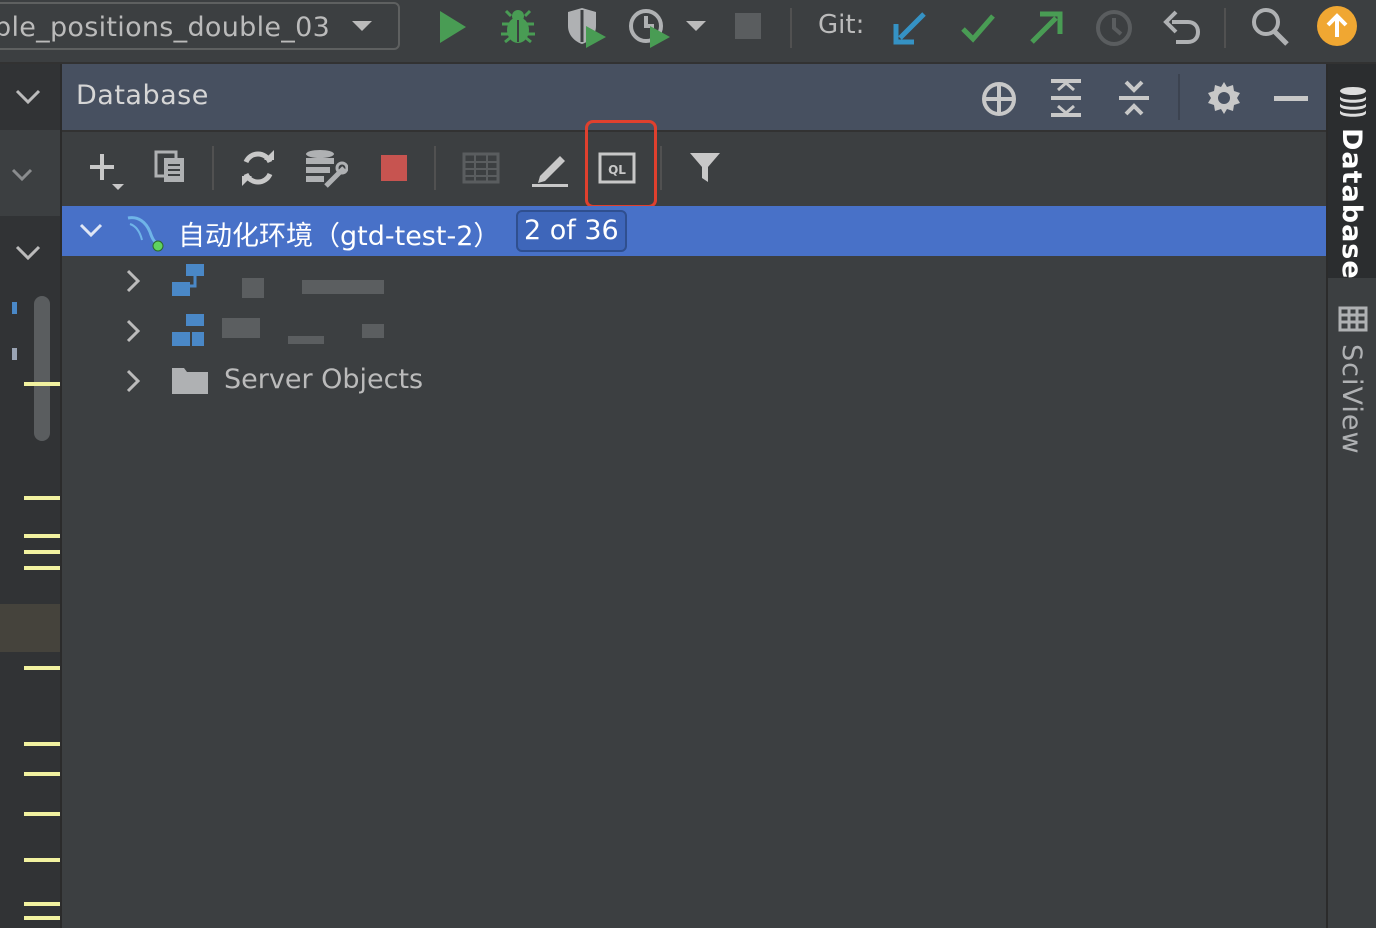 This screenshot has height=928, width=1376. What do you see at coordinates (1182, 28) in the screenshot?
I see `undo-icon` at bounding box center [1182, 28].